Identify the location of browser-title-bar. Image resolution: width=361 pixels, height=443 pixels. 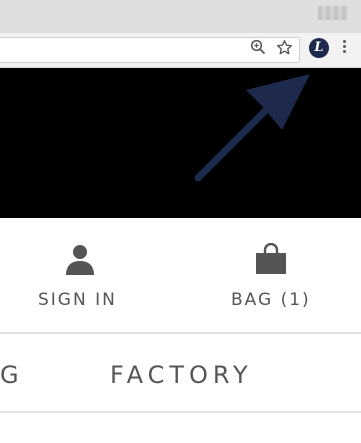
(180, 17).